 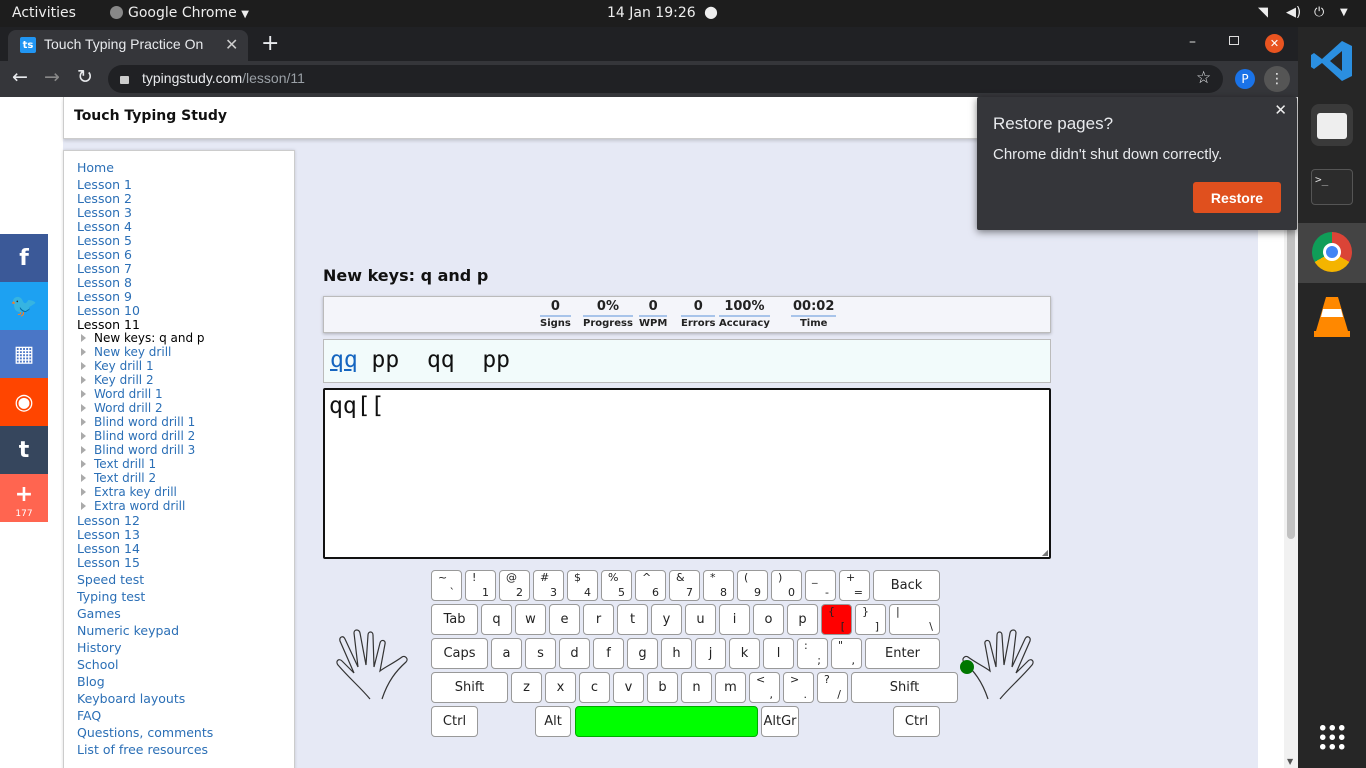 What do you see at coordinates (1332, 737) in the screenshot?
I see `app-grid-icon` at bounding box center [1332, 737].